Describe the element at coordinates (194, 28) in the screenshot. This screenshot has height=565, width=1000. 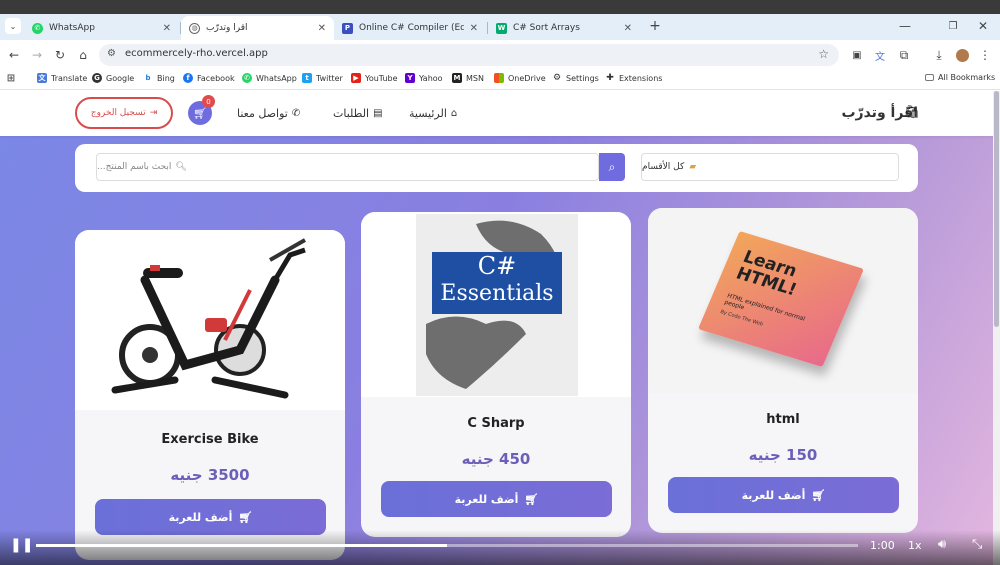
I see `globe-icon: ◍` at that location.